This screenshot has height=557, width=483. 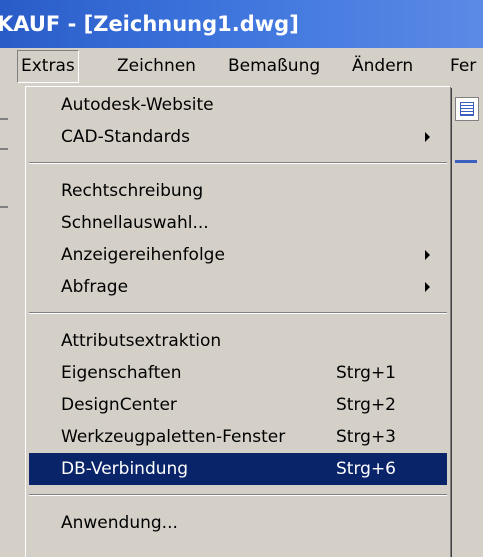 What do you see at coordinates (366, 469) in the screenshot?
I see `menu-item-shortcut: Strg+6` at bounding box center [366, 469].